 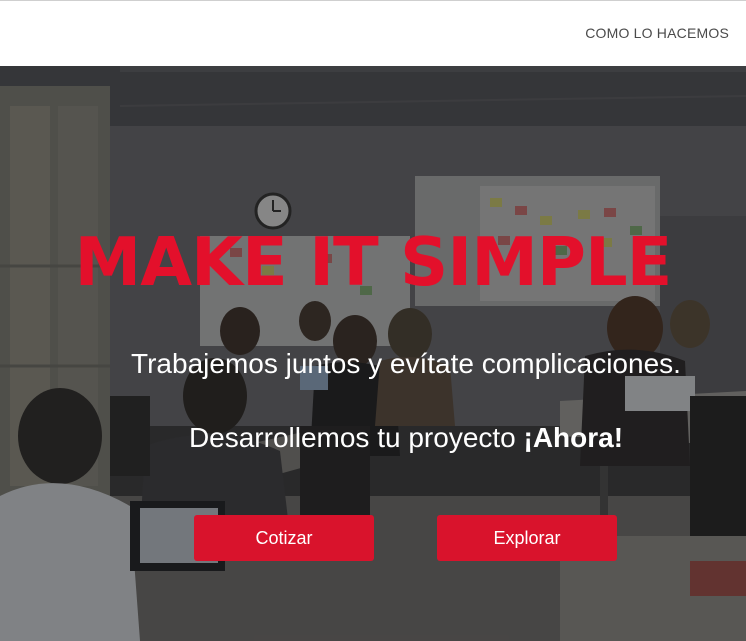 I want to click on cta-text-prefix: Desarrollemos tu proyecto, so click(x=356, y=437).